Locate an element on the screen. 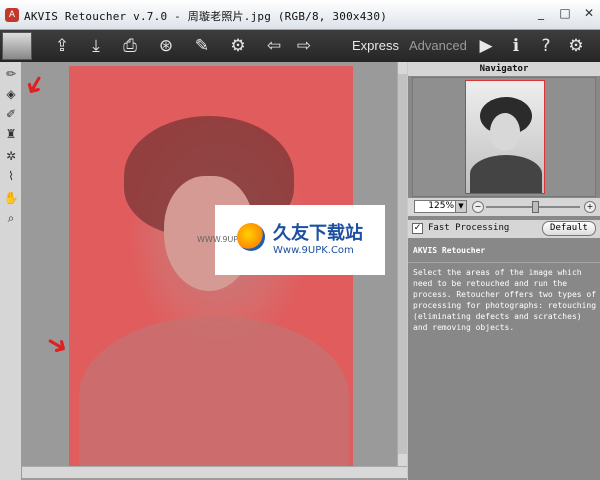  horizontal-scrollbar is located at coordinates (214, 472).